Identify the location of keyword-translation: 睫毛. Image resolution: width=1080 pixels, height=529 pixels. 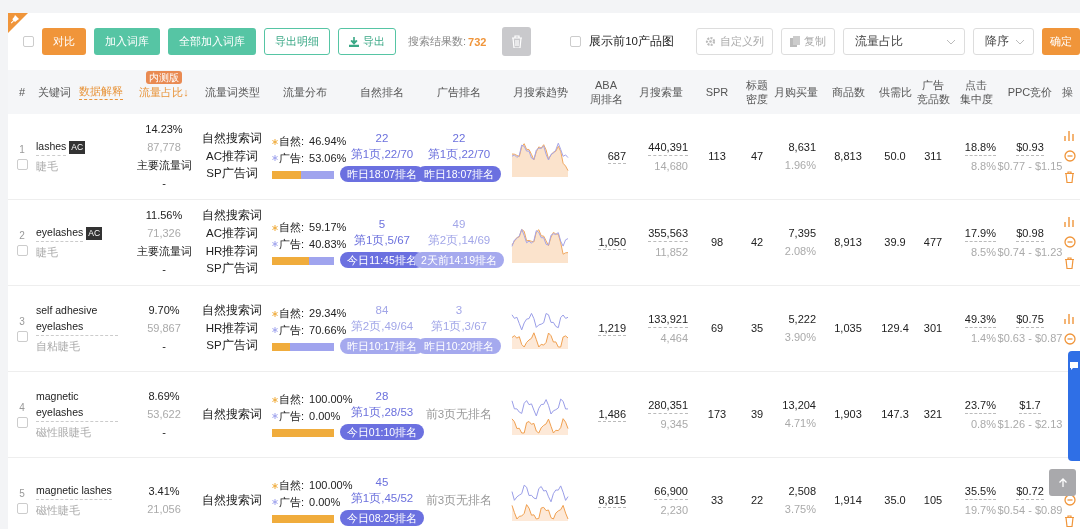
(47, 252).